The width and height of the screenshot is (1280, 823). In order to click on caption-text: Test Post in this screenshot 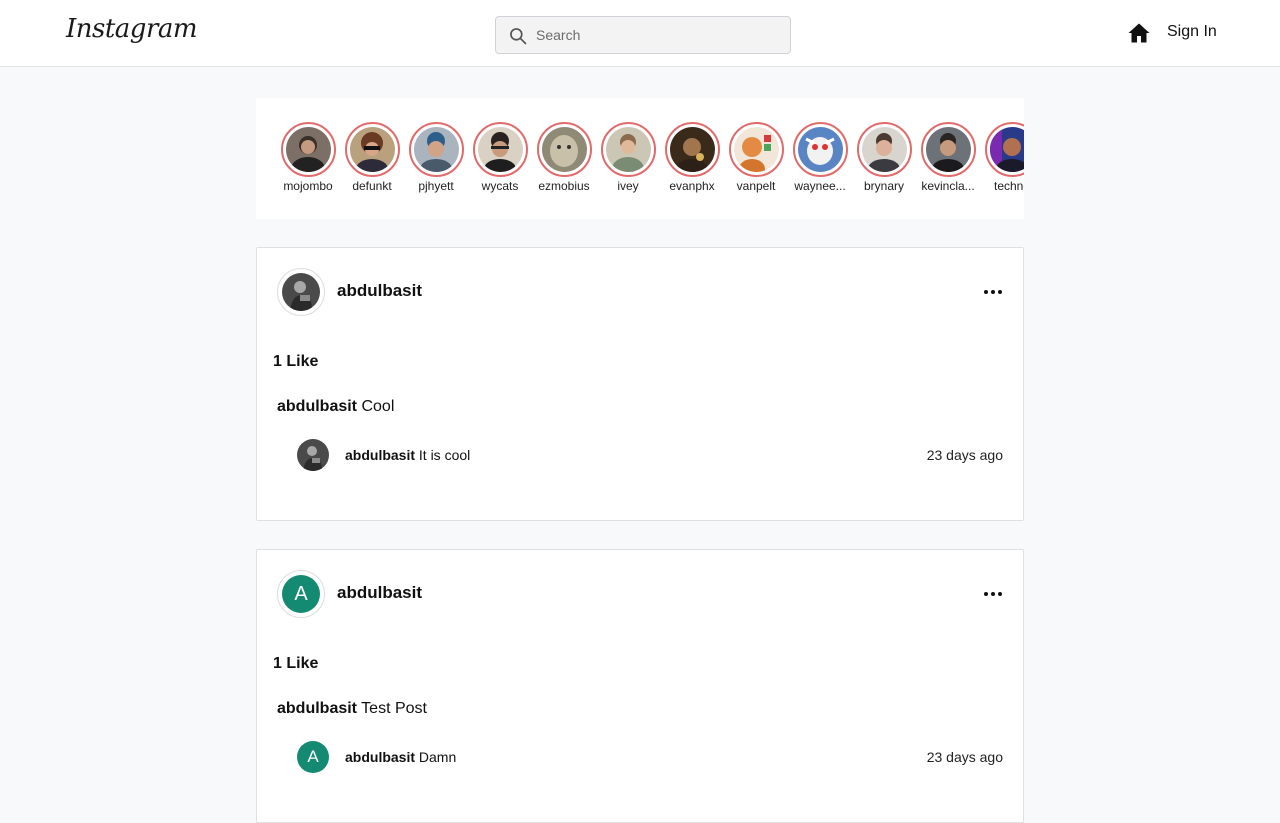, I will do `click(394, 708)`.